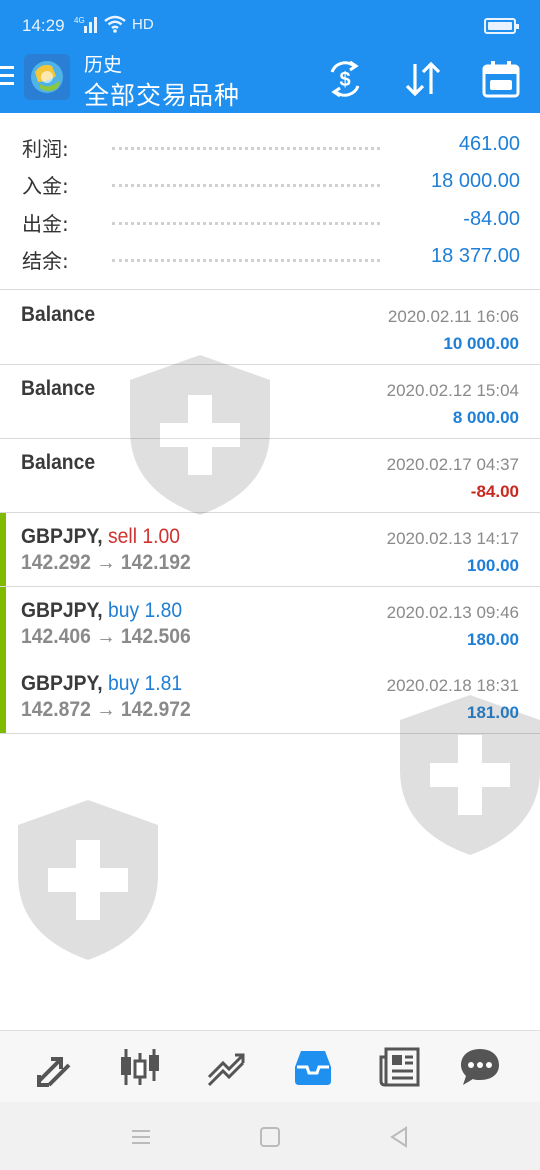 This screenshot has height=1170, width=540. I want to click on summary-row-withdrawal: 出金: -84.00, so click(271, 220).